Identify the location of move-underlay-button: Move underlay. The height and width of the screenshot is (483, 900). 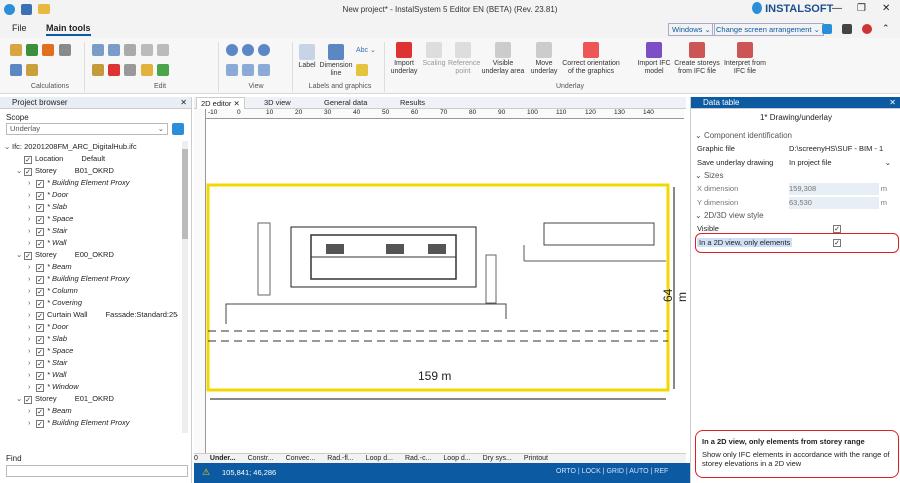
(544, 59).